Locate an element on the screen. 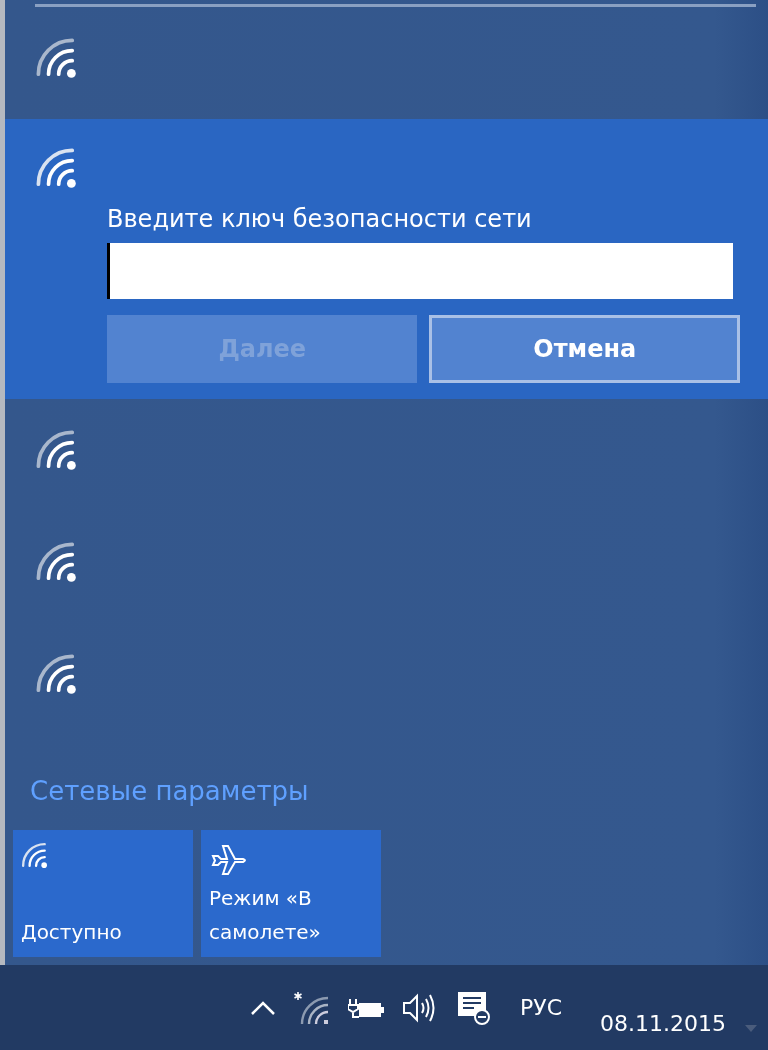 The width and height of the screenshot is (768, 1050). network-settings-link: Сетевые параметры is located at coordinates (399, 791).